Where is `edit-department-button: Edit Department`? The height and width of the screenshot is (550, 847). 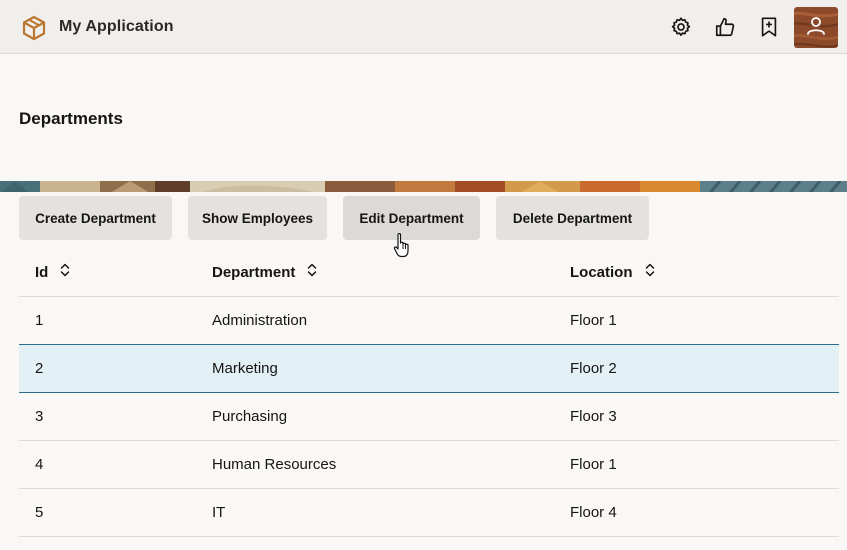 edit-department-button: Edit Department is located at coordinates (411, 218).